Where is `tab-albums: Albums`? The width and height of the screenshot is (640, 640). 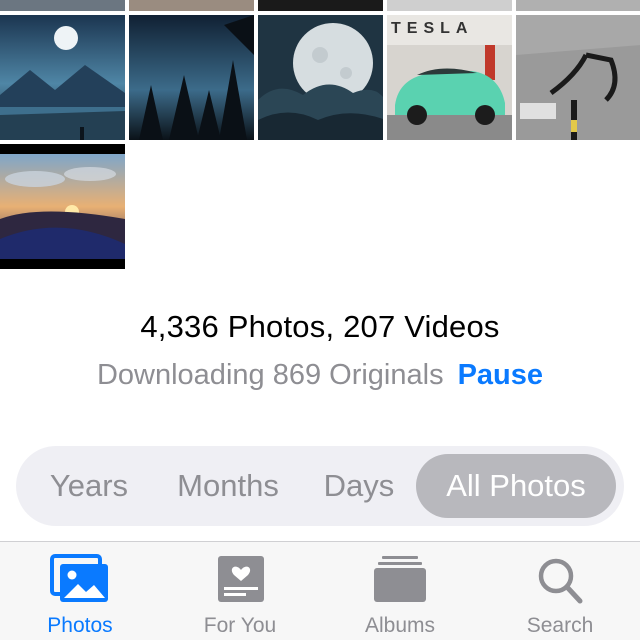
tab-albums: Albums is located at coordinates (400, 591).